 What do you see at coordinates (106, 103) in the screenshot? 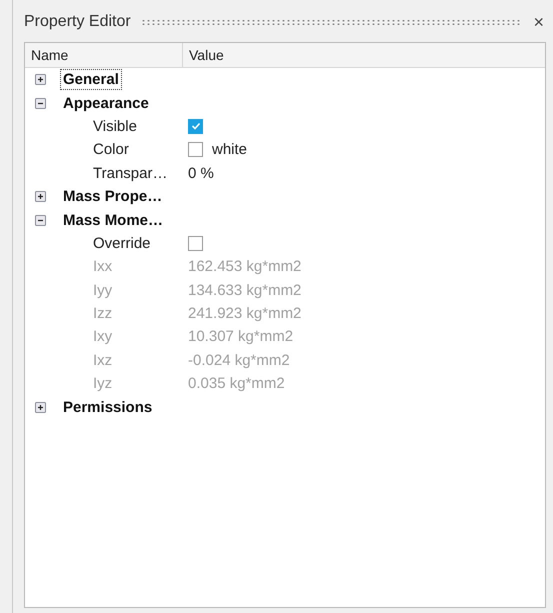
I see `group-label: Appearance` at bounding box center [106, 103].